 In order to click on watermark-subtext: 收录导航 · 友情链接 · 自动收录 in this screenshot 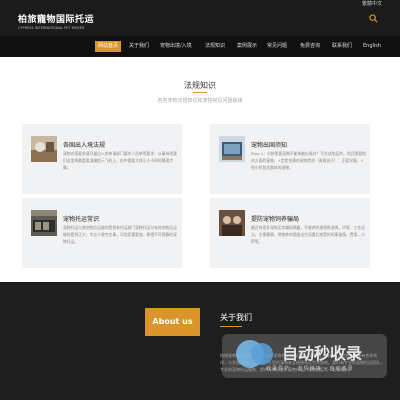, I will do `click(310, 369)`.